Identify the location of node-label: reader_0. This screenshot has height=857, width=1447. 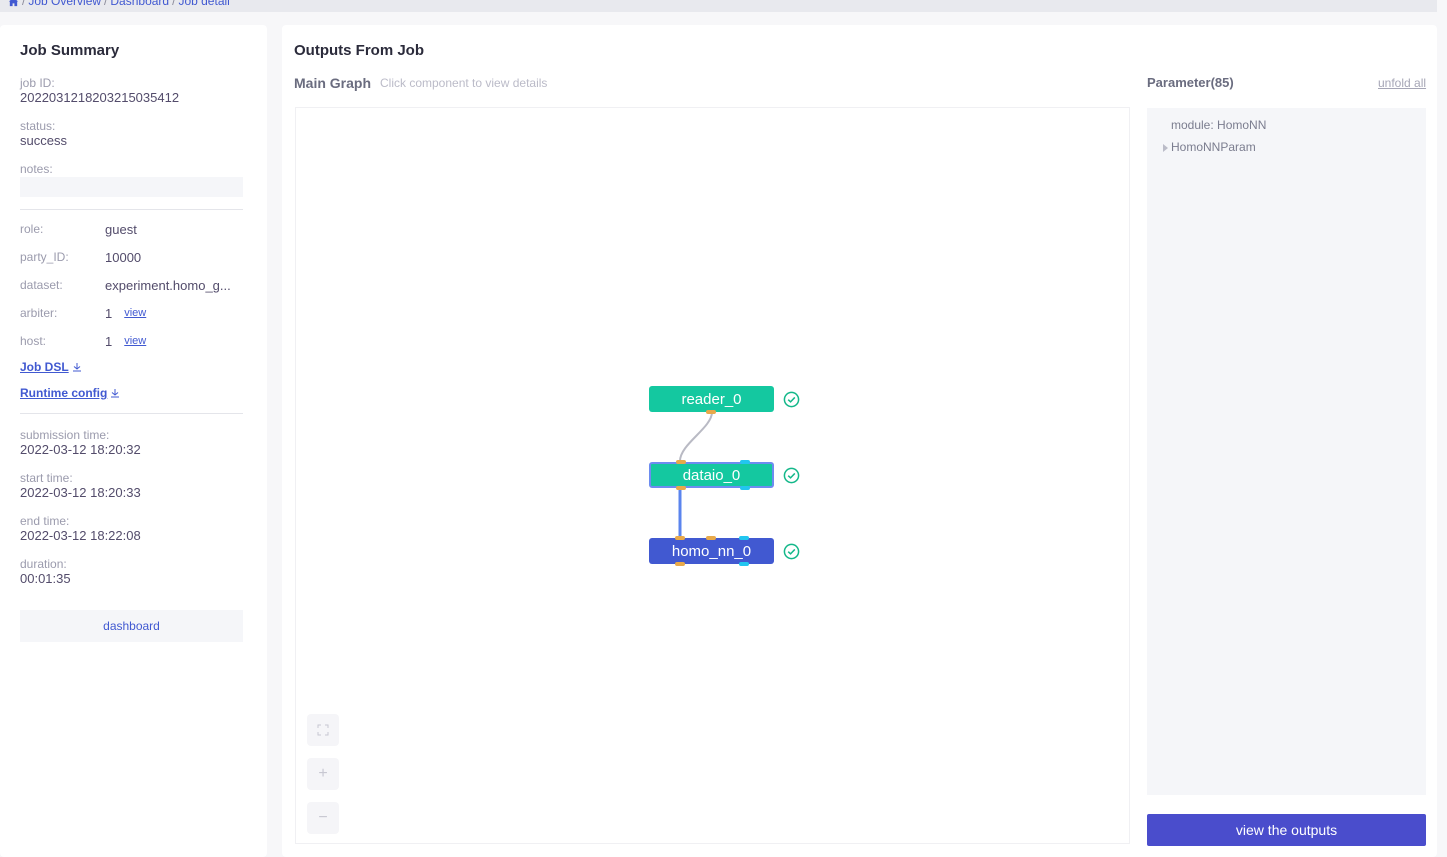
(711, 399).